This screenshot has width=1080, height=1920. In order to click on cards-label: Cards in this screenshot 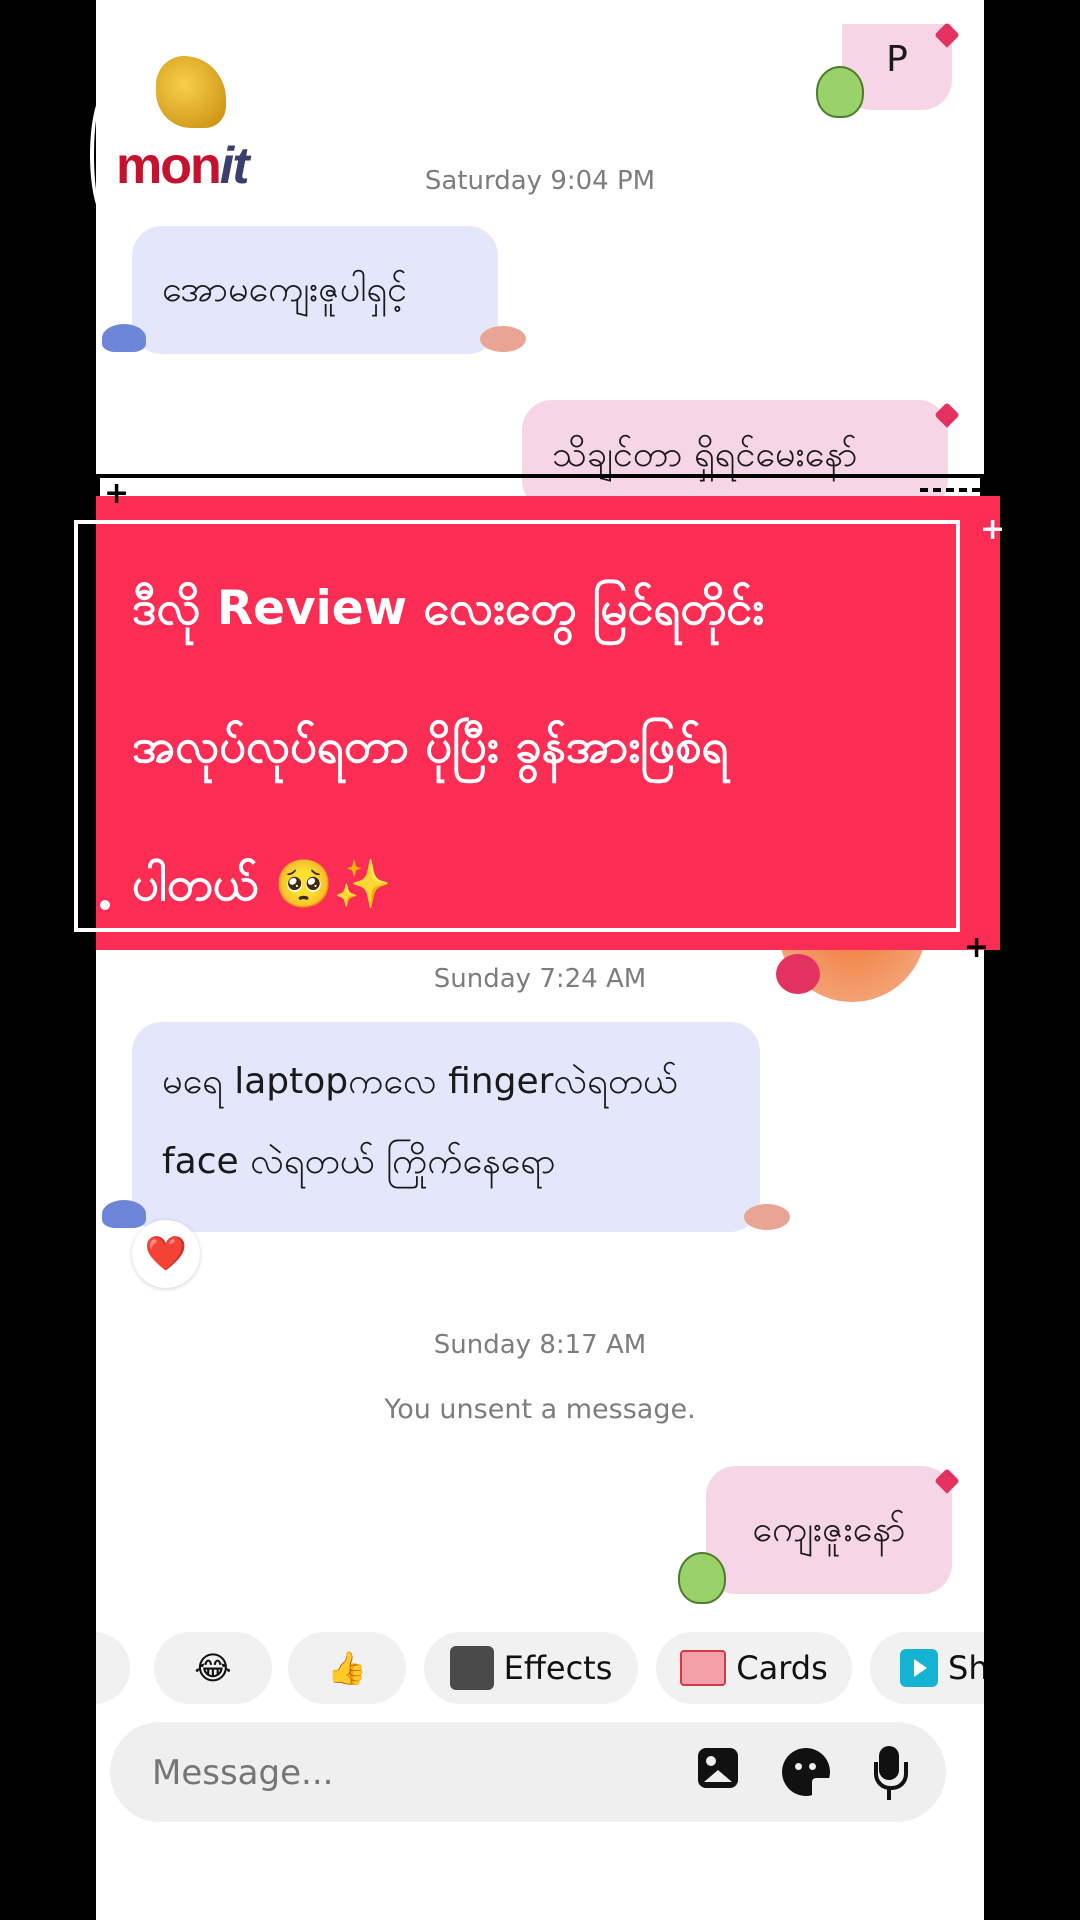, I will do `click(782, 1668)`.